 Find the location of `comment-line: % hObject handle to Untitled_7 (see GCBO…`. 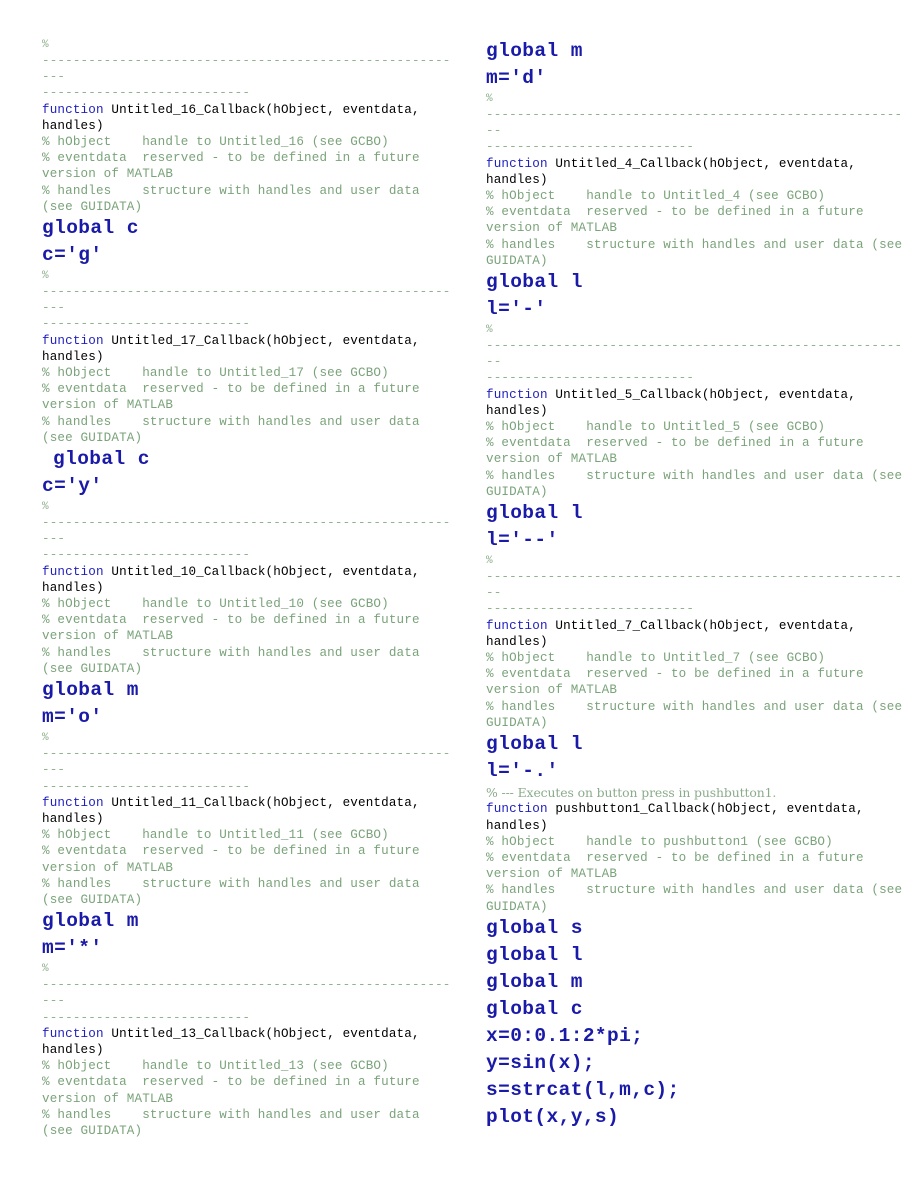

comment-line: % hObject handle to Untitled_7 (see GCBO… is located at coordinates (656, 658).